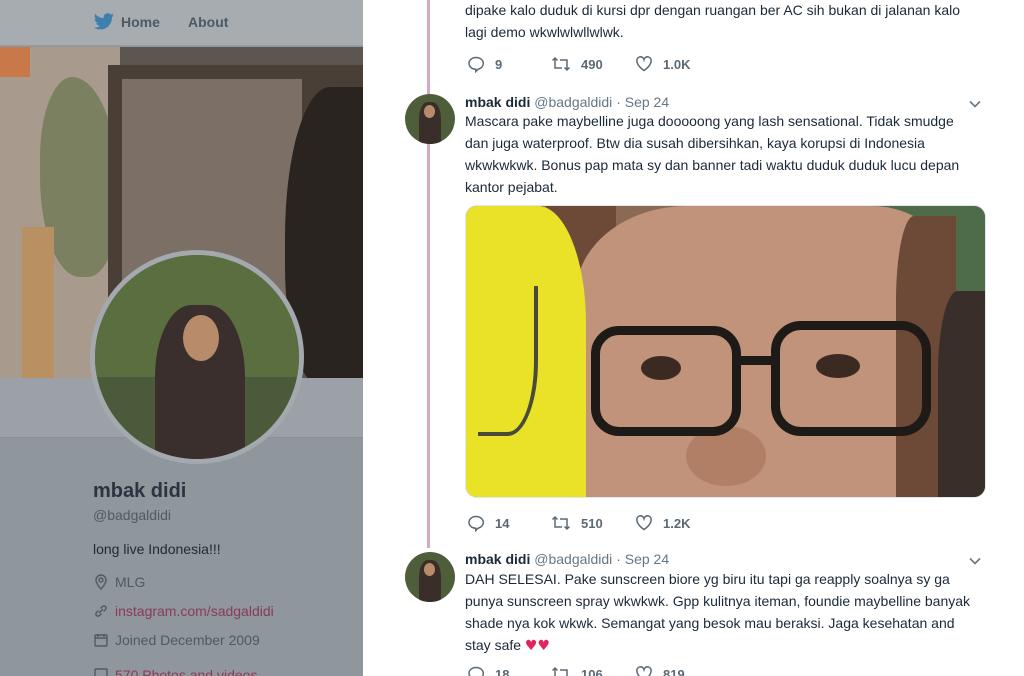 This screenshot has width=1024, height=676. Describe the element at coordinates (493, 645) in the screenshot. I see `tweet-text-line: stay safe` at that location.